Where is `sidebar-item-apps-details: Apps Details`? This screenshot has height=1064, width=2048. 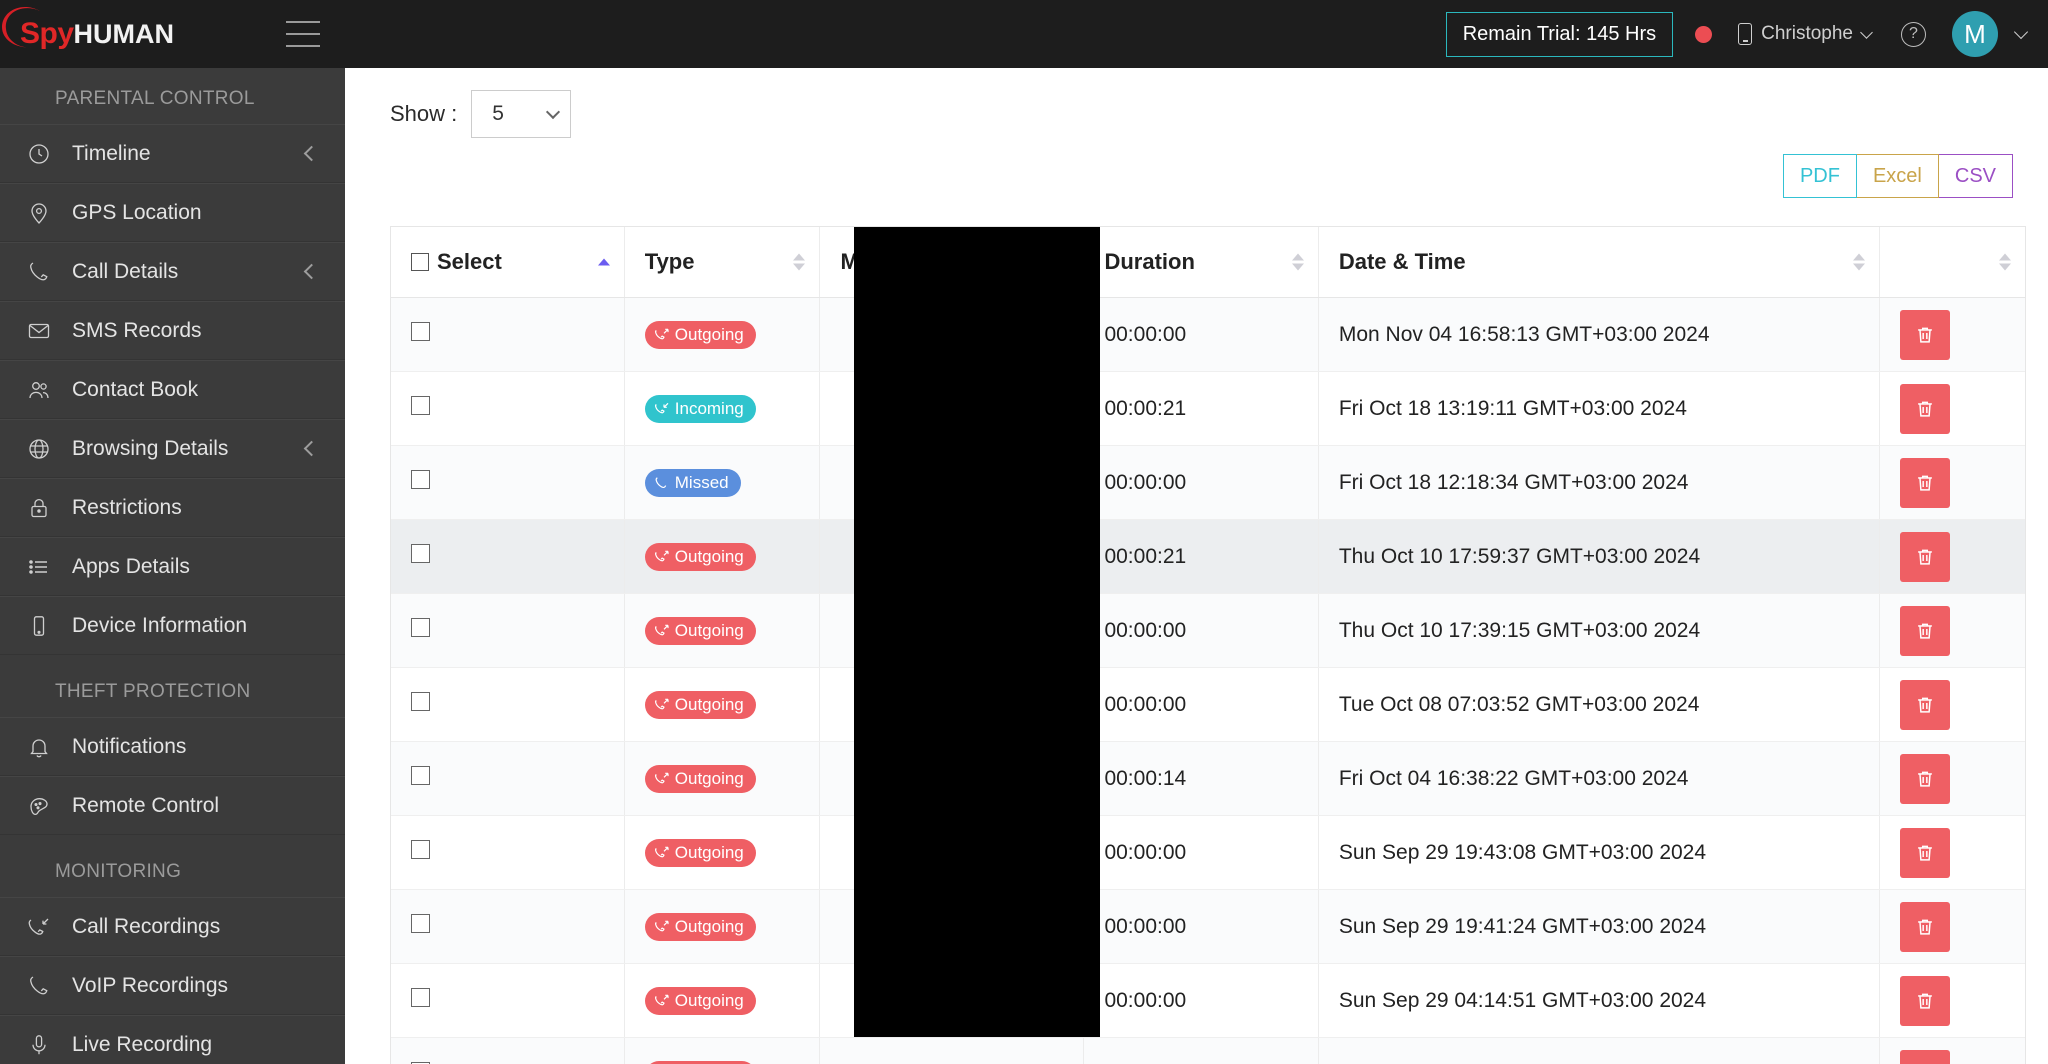
sidebar-item-apps-details: Apps Details is located at coordinates (172, 566).